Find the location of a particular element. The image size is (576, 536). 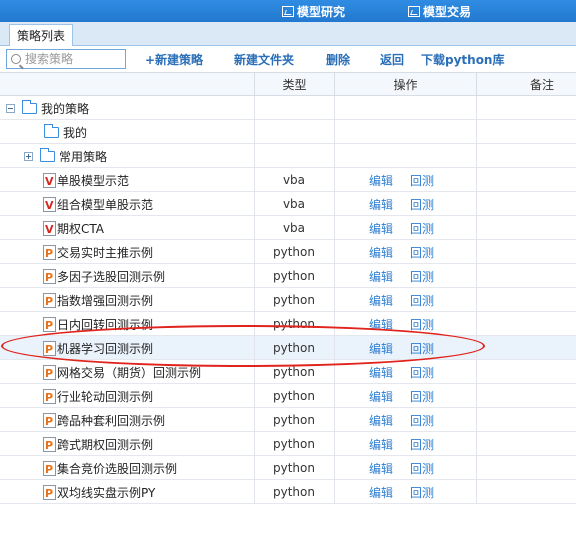

strategy-row: V 组合模型单股示范 vba 编辑 回测 is located at coordinates (288, 204).